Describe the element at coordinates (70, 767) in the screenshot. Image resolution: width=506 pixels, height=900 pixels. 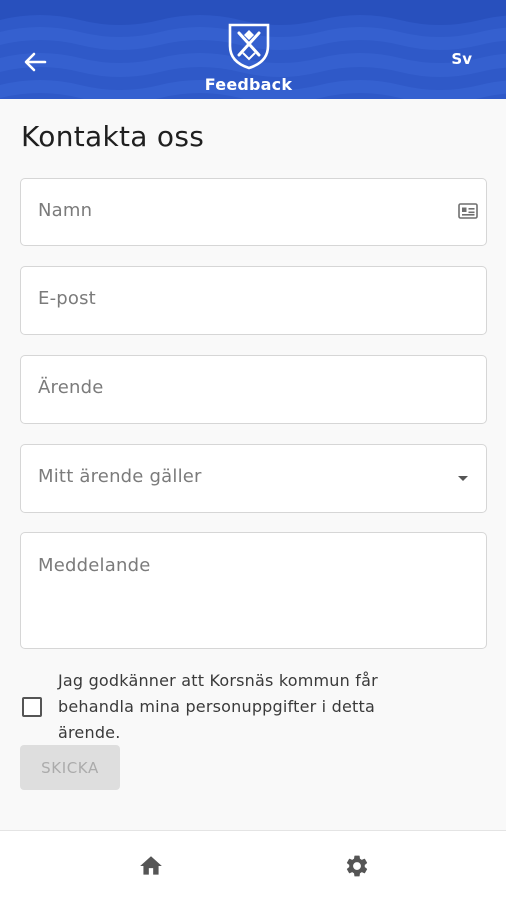
I see `submit-button: SKICKA` at that location.